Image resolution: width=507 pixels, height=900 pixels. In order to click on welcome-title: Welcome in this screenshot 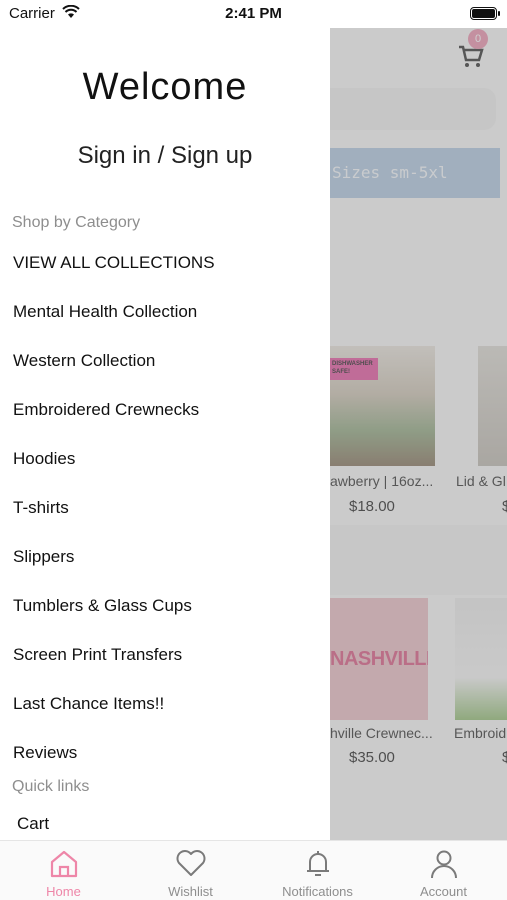, I will do `click(165, 87)`.